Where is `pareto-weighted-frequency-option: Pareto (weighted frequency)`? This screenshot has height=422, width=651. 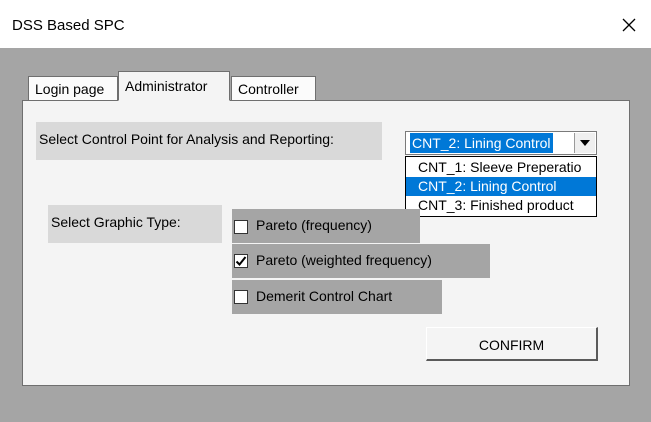
pareto-weighted-frequency-option: Pareto (weighted frequency) is located at coordinates (361, 261).